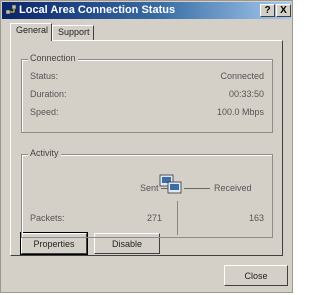  I want to click on packets-received-value: 163, so click(256, 218).